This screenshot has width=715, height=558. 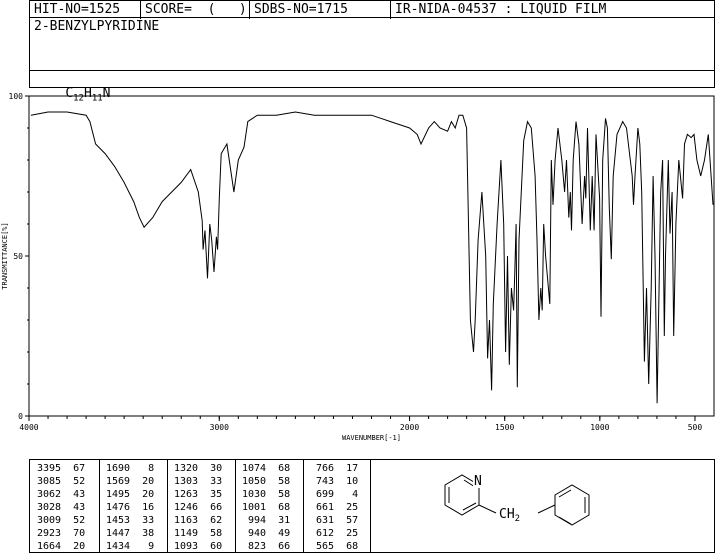 I want to click on peak-entry: 1453 33, so click(x=130, y=520).